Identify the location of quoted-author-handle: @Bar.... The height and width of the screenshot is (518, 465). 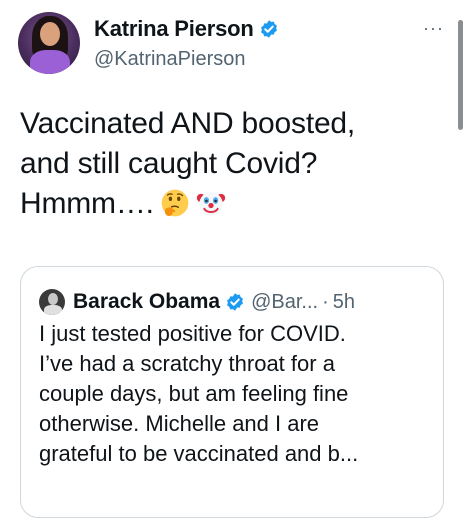
(284, 302).